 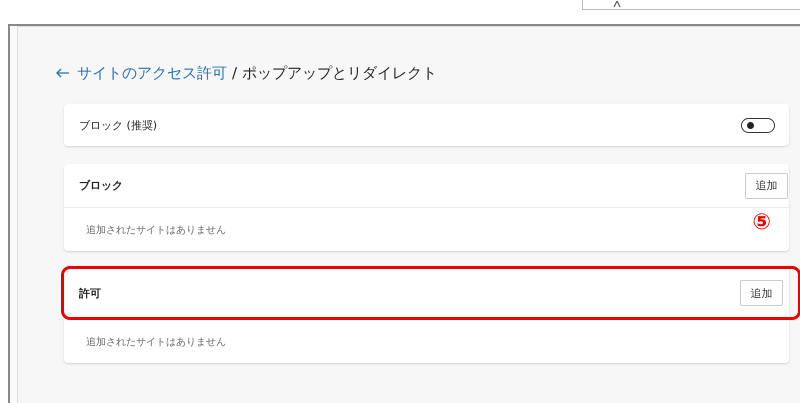 I want to click on setting-label: ブロック (推奨), so click(x=118, y=125).